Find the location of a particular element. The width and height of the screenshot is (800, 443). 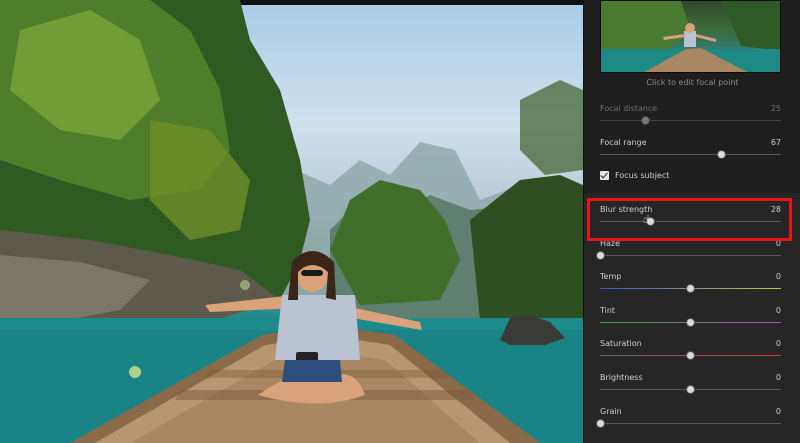

brightness-value: 0 is located at coordinates (778, 377).